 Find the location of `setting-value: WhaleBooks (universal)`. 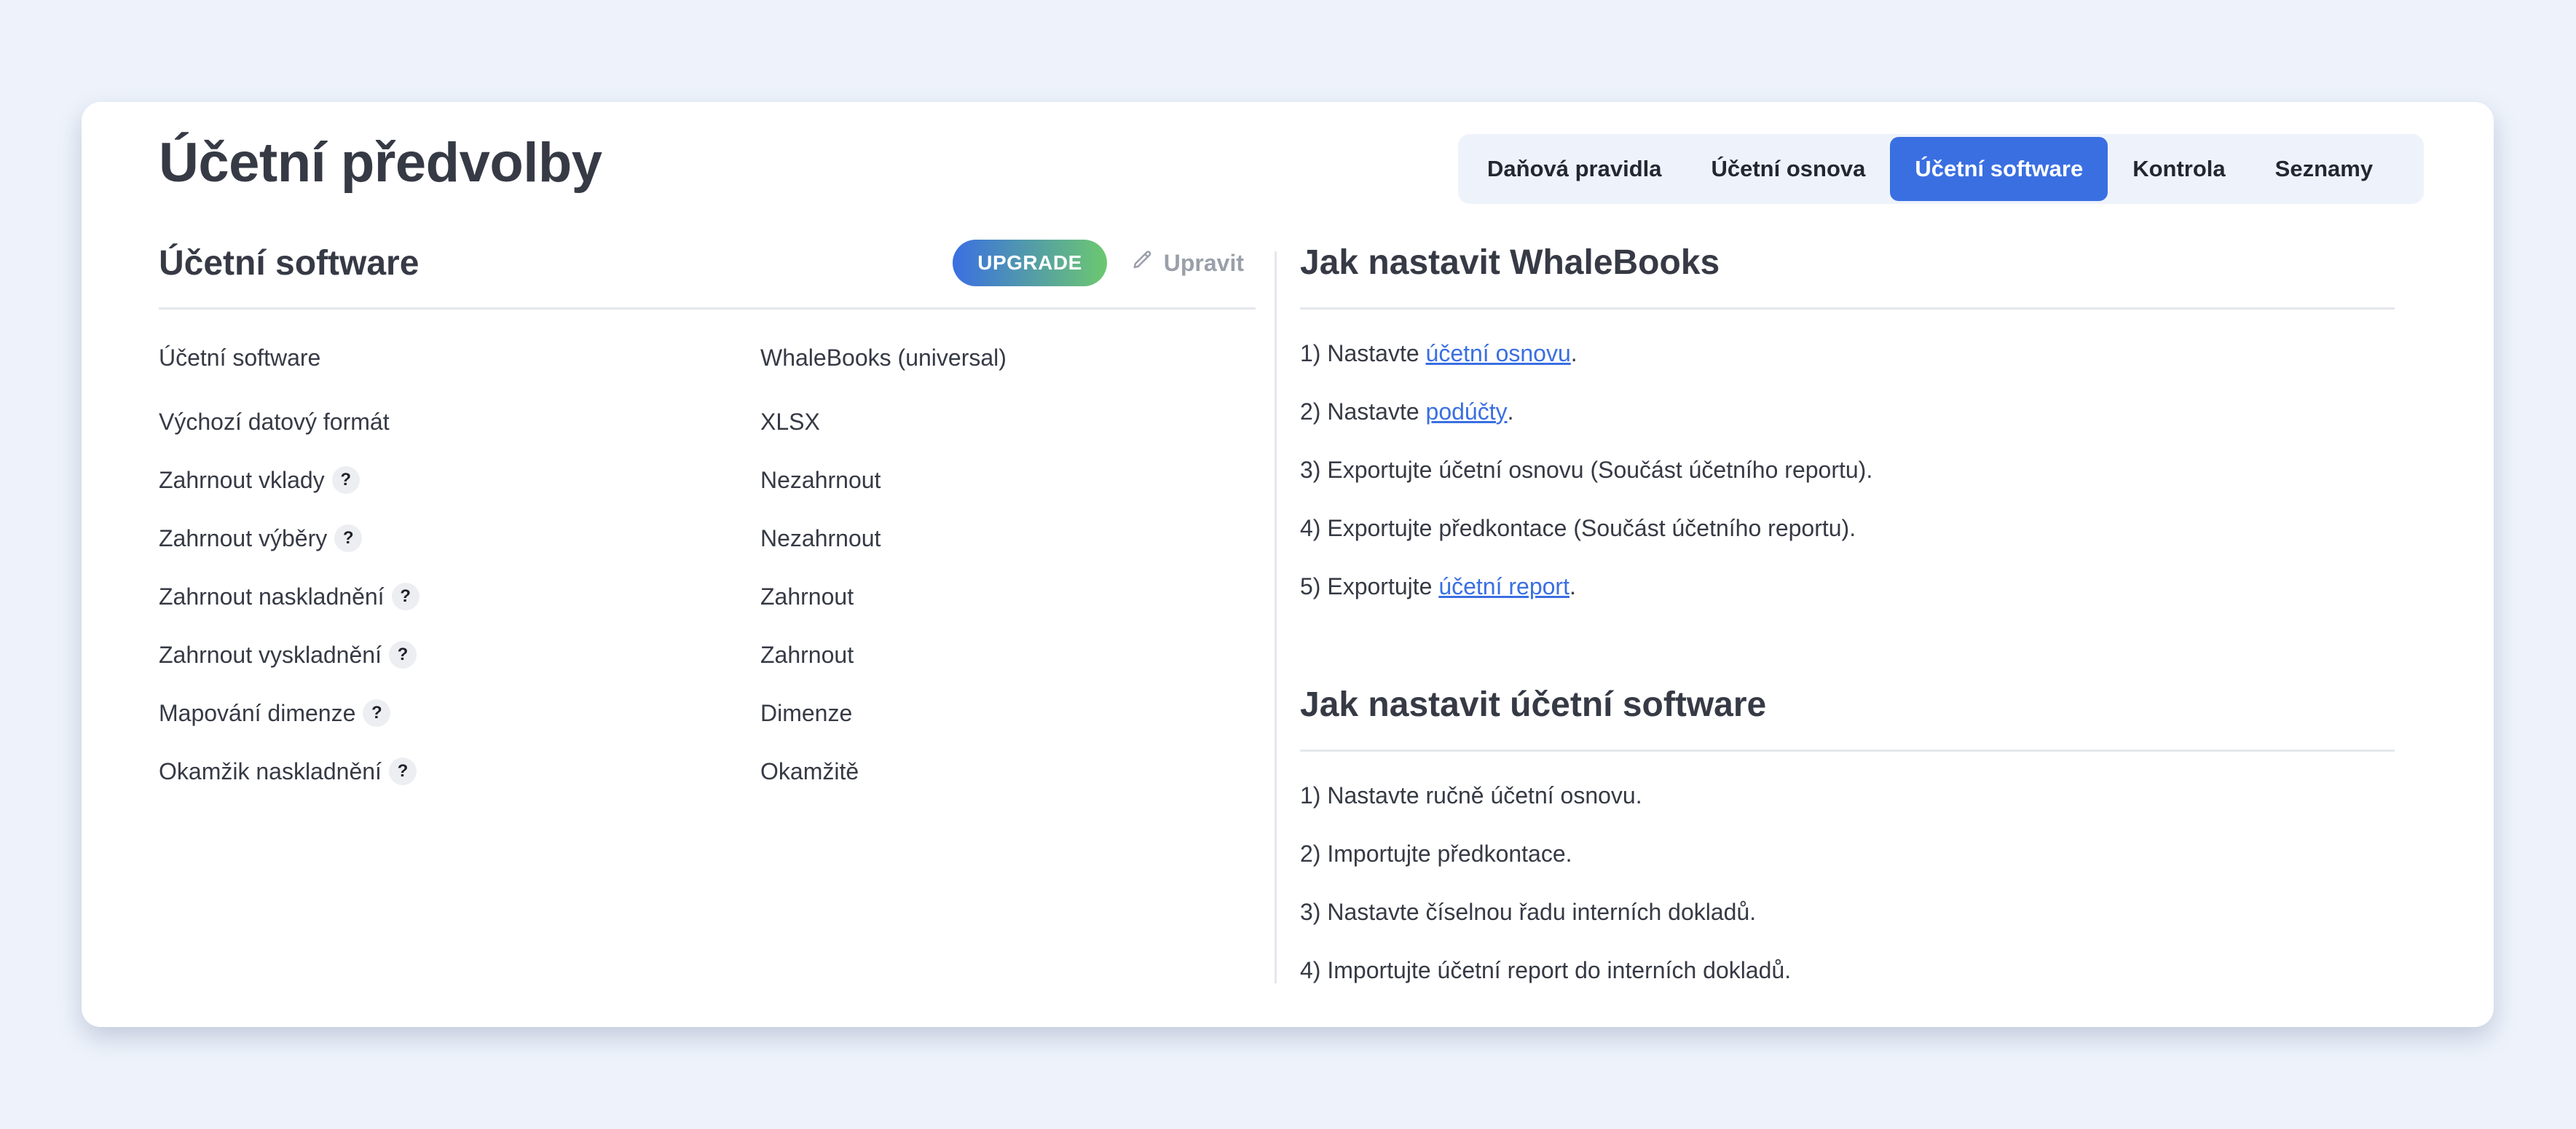

setting-value: WhaleBooks (universal) is located at coordinates (883, 357).